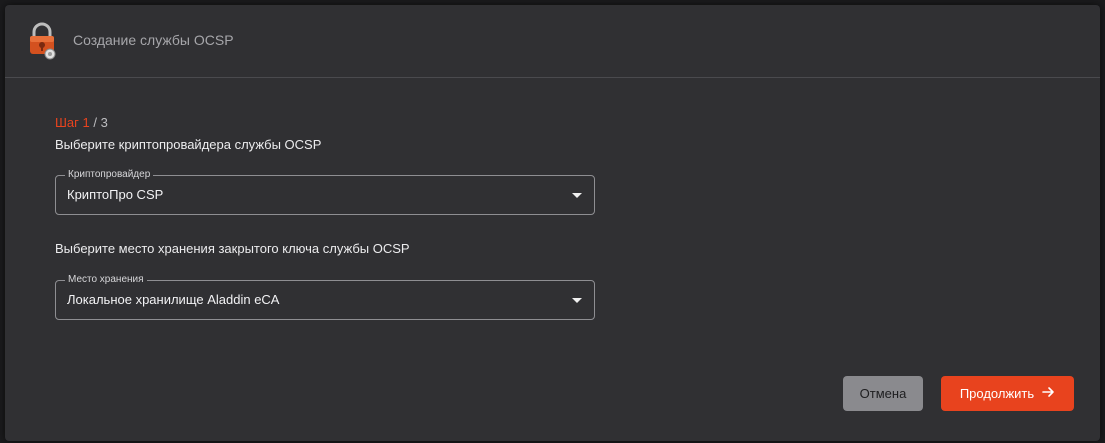 Image resolution: width=1105 pixels, height=443 pixels. What do you see at coordinates (115, 194) in the screenshot?
I see `crypto-provider-value: КриптоПро CSP` at bounding box center [115, 194].